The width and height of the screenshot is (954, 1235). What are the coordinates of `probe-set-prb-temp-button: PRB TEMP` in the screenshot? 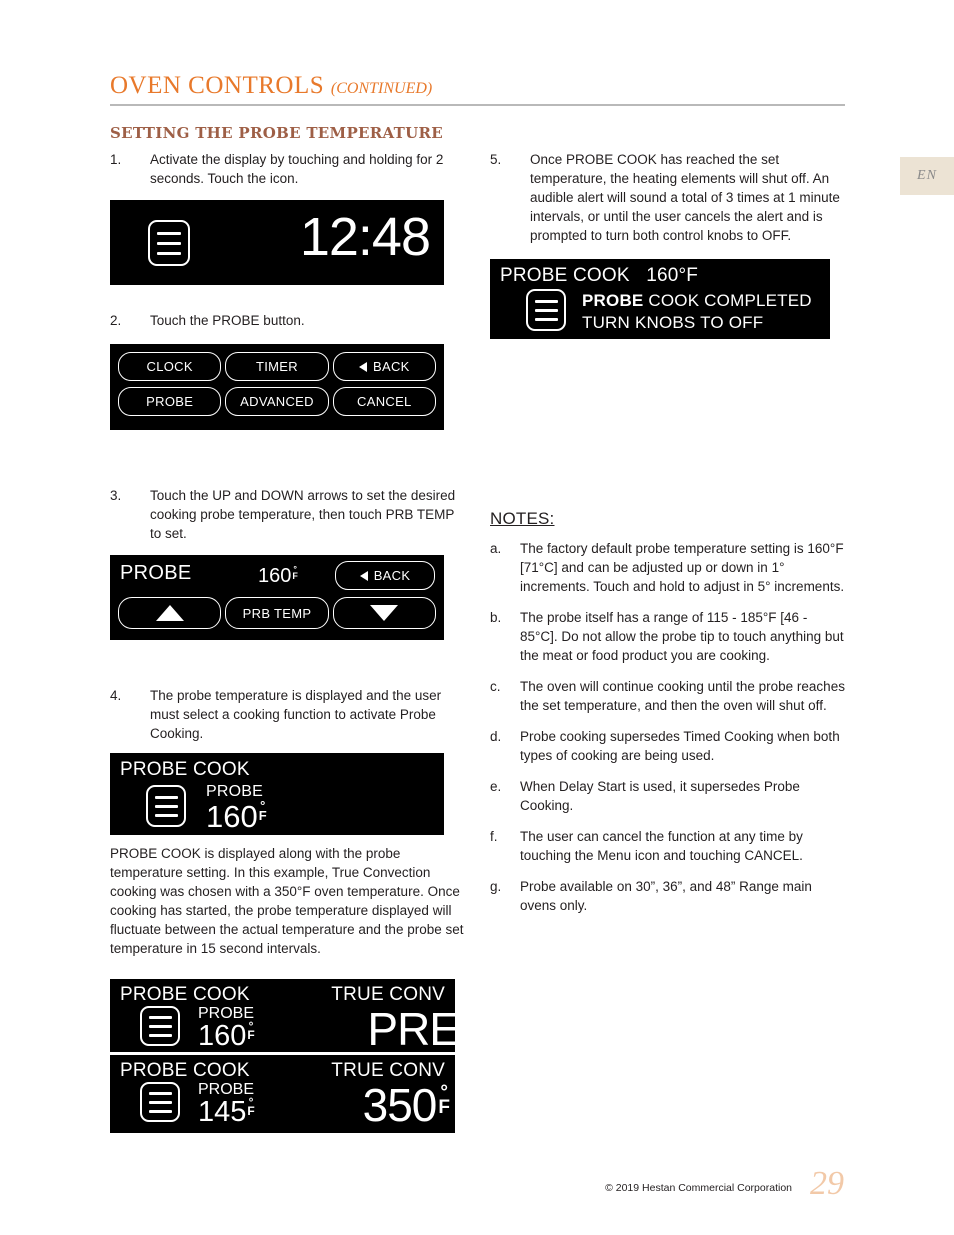 It's located at (277, 613).